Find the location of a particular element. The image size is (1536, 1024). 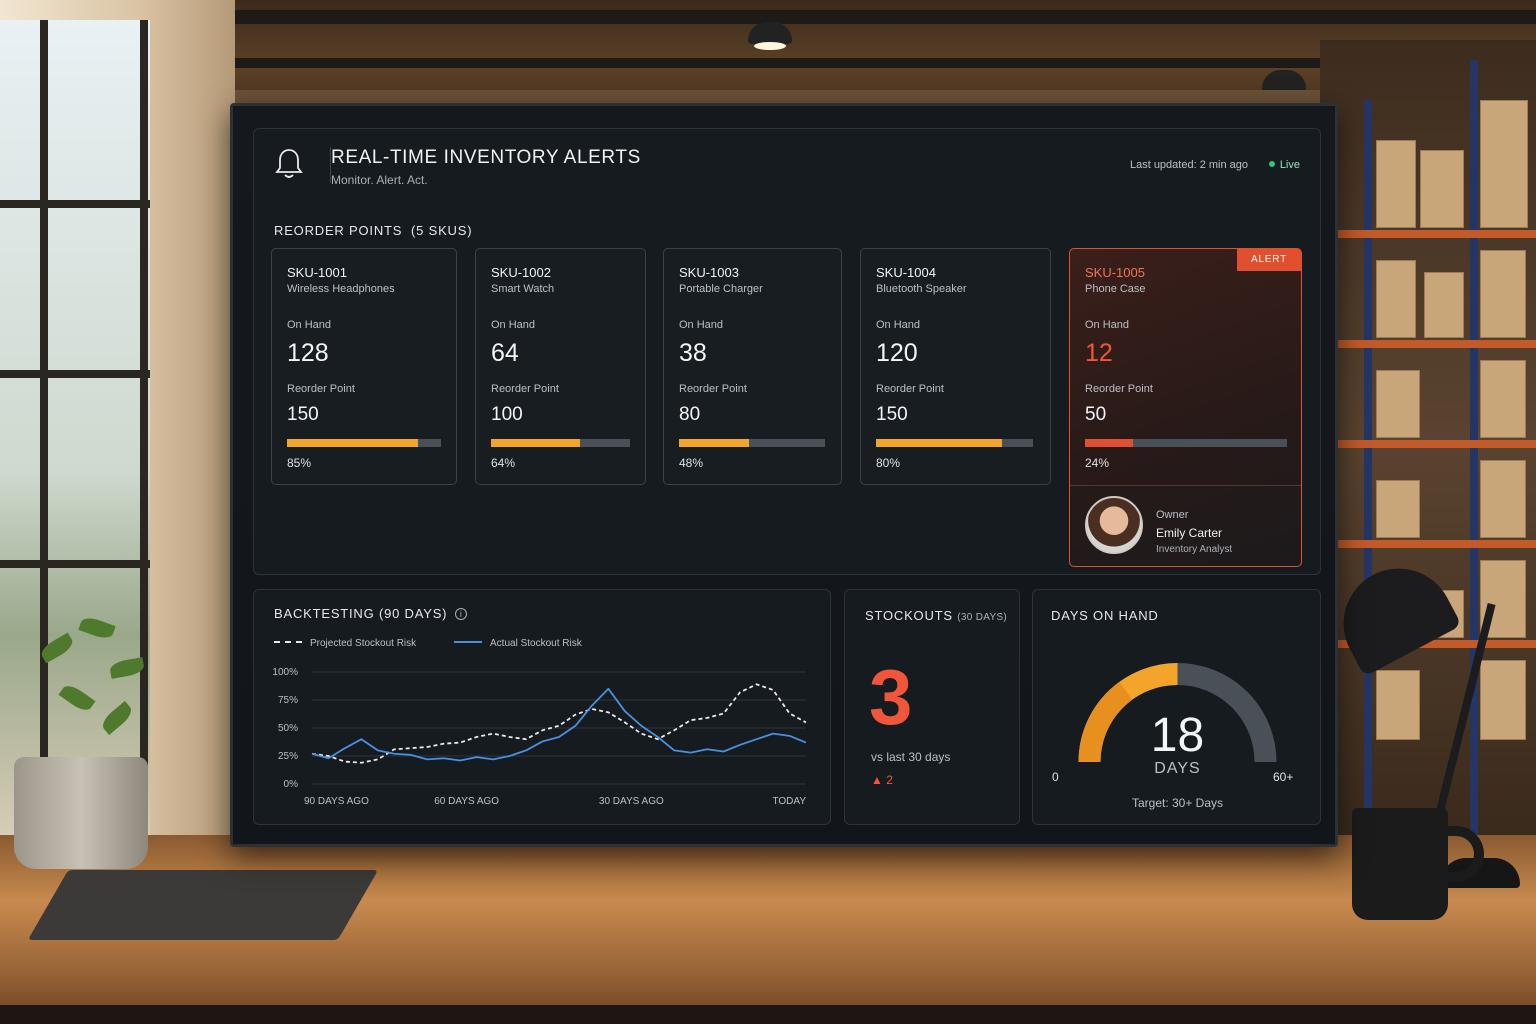

on-hand-value: 12 is located at coordinates (1099, 353).